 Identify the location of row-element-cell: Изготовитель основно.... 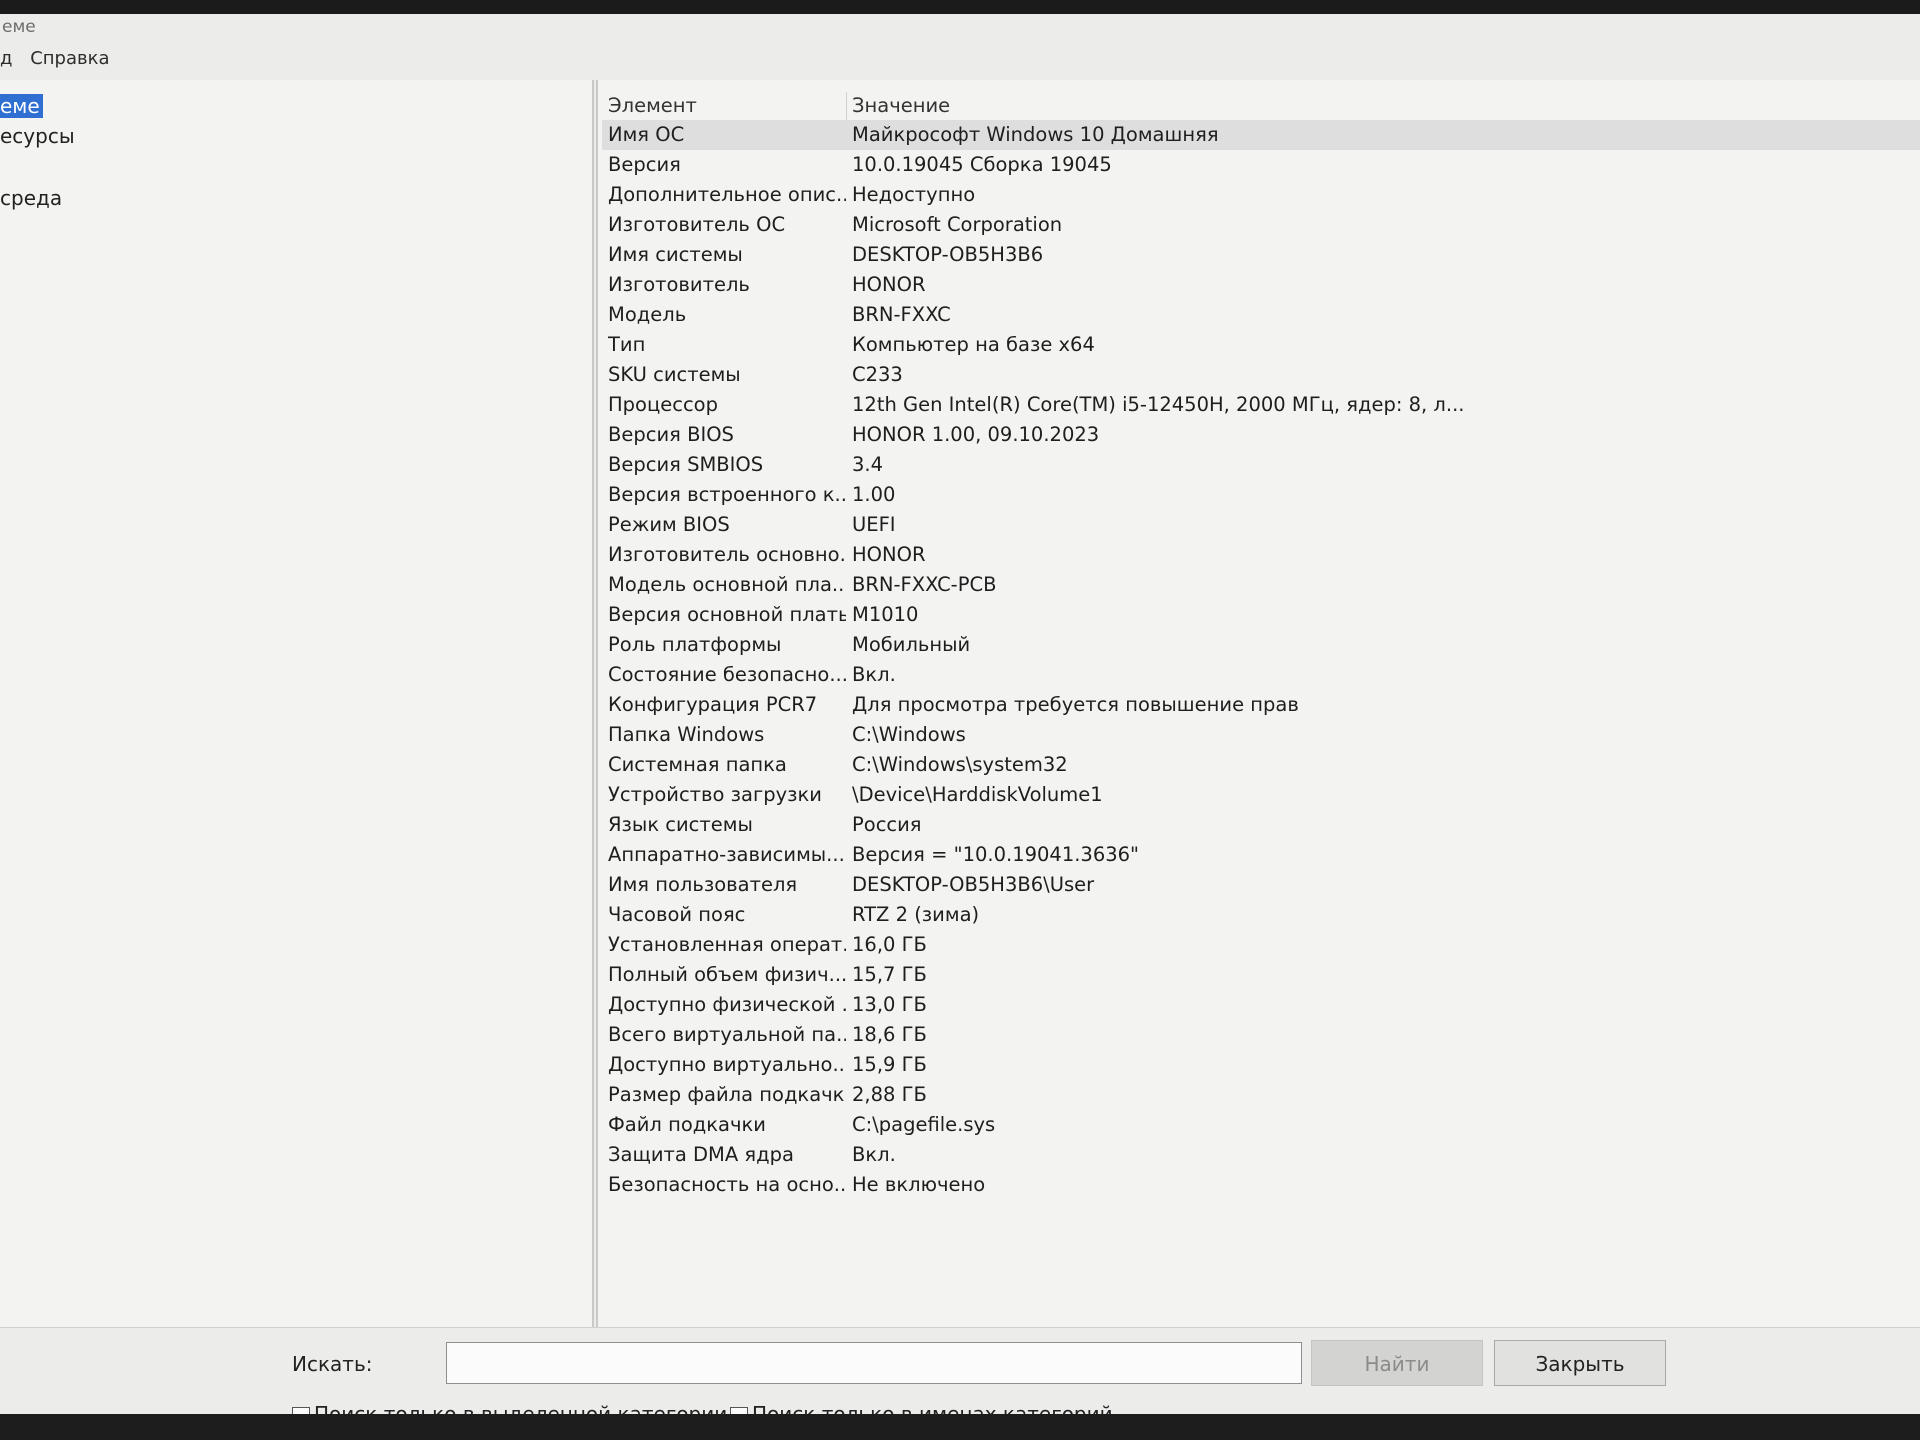
(727, 554).